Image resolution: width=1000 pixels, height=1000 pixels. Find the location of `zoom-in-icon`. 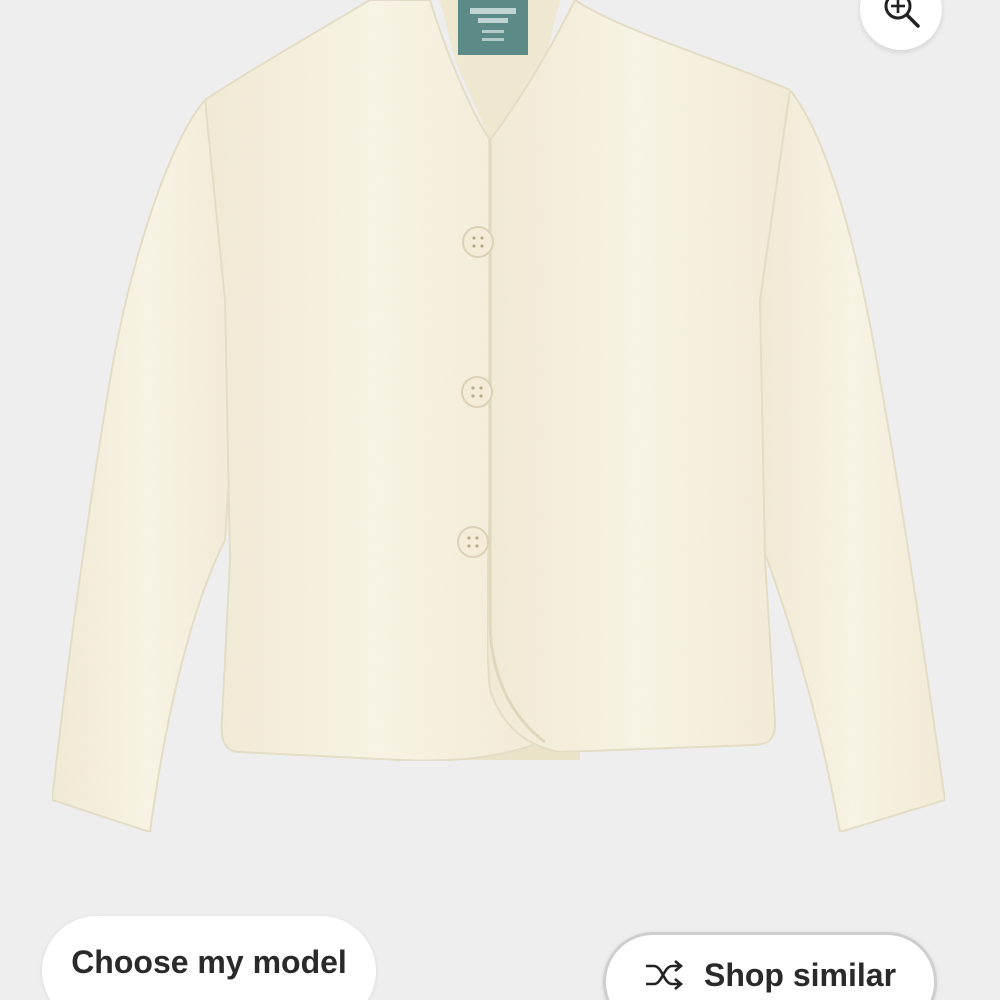

zoom-in-icon is located at coordinates (902, 14).